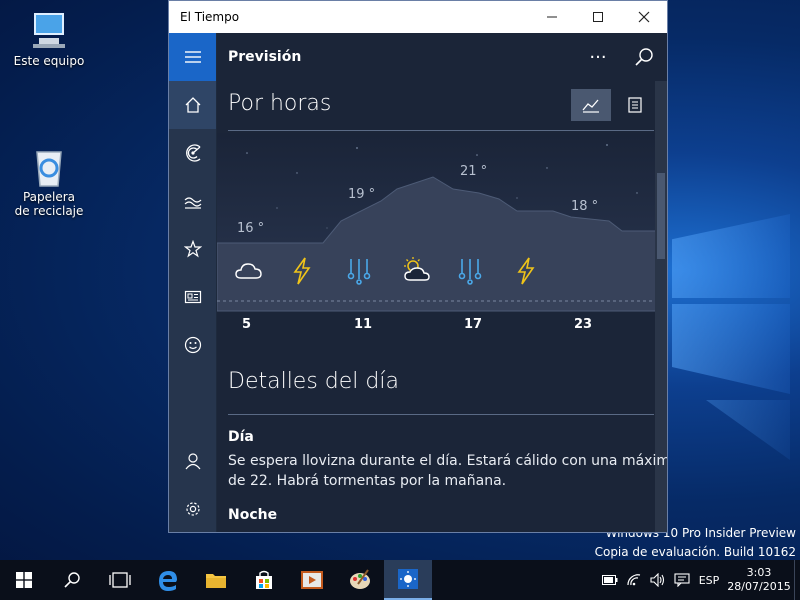 The image size is (800, 600). I want to click on desktop-icon-this-pc: Este equipo, so click(49, 39).